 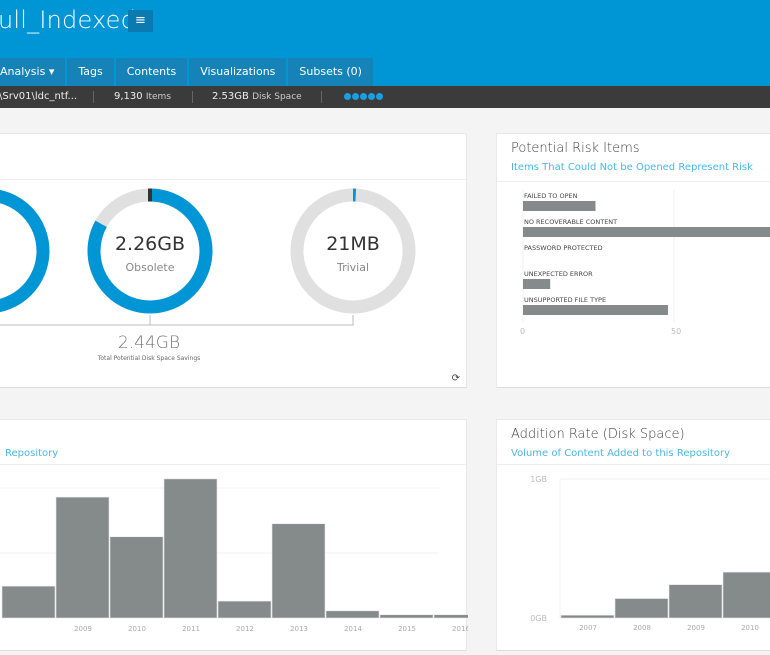 What do you see at coordinates (538, 618) in the screenshot?
I see `y-tick-label: 0GB` at bounding box center [538, 618].